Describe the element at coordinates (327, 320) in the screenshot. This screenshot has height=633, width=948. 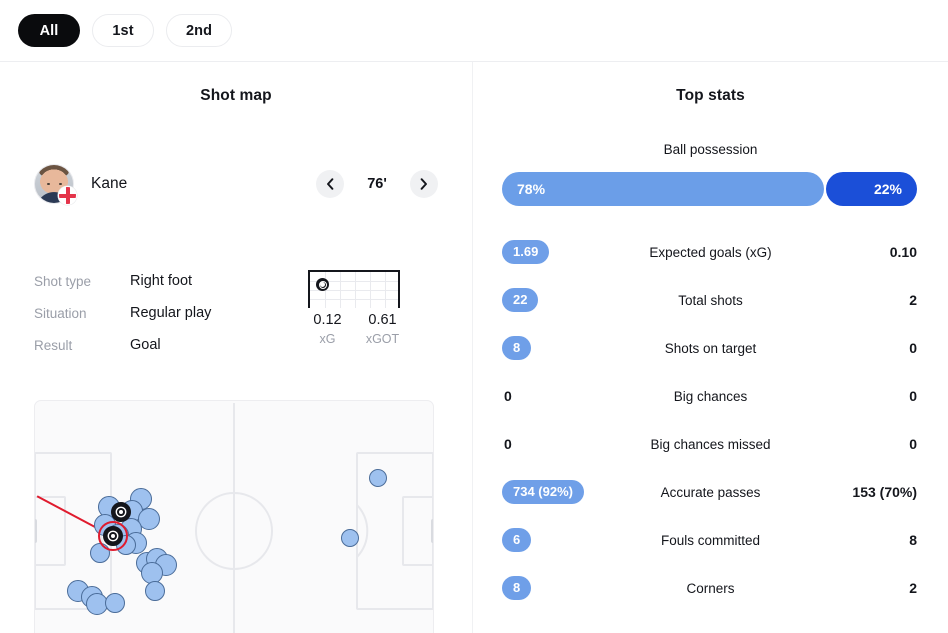
I see `xg-value: 0.12` at that location.